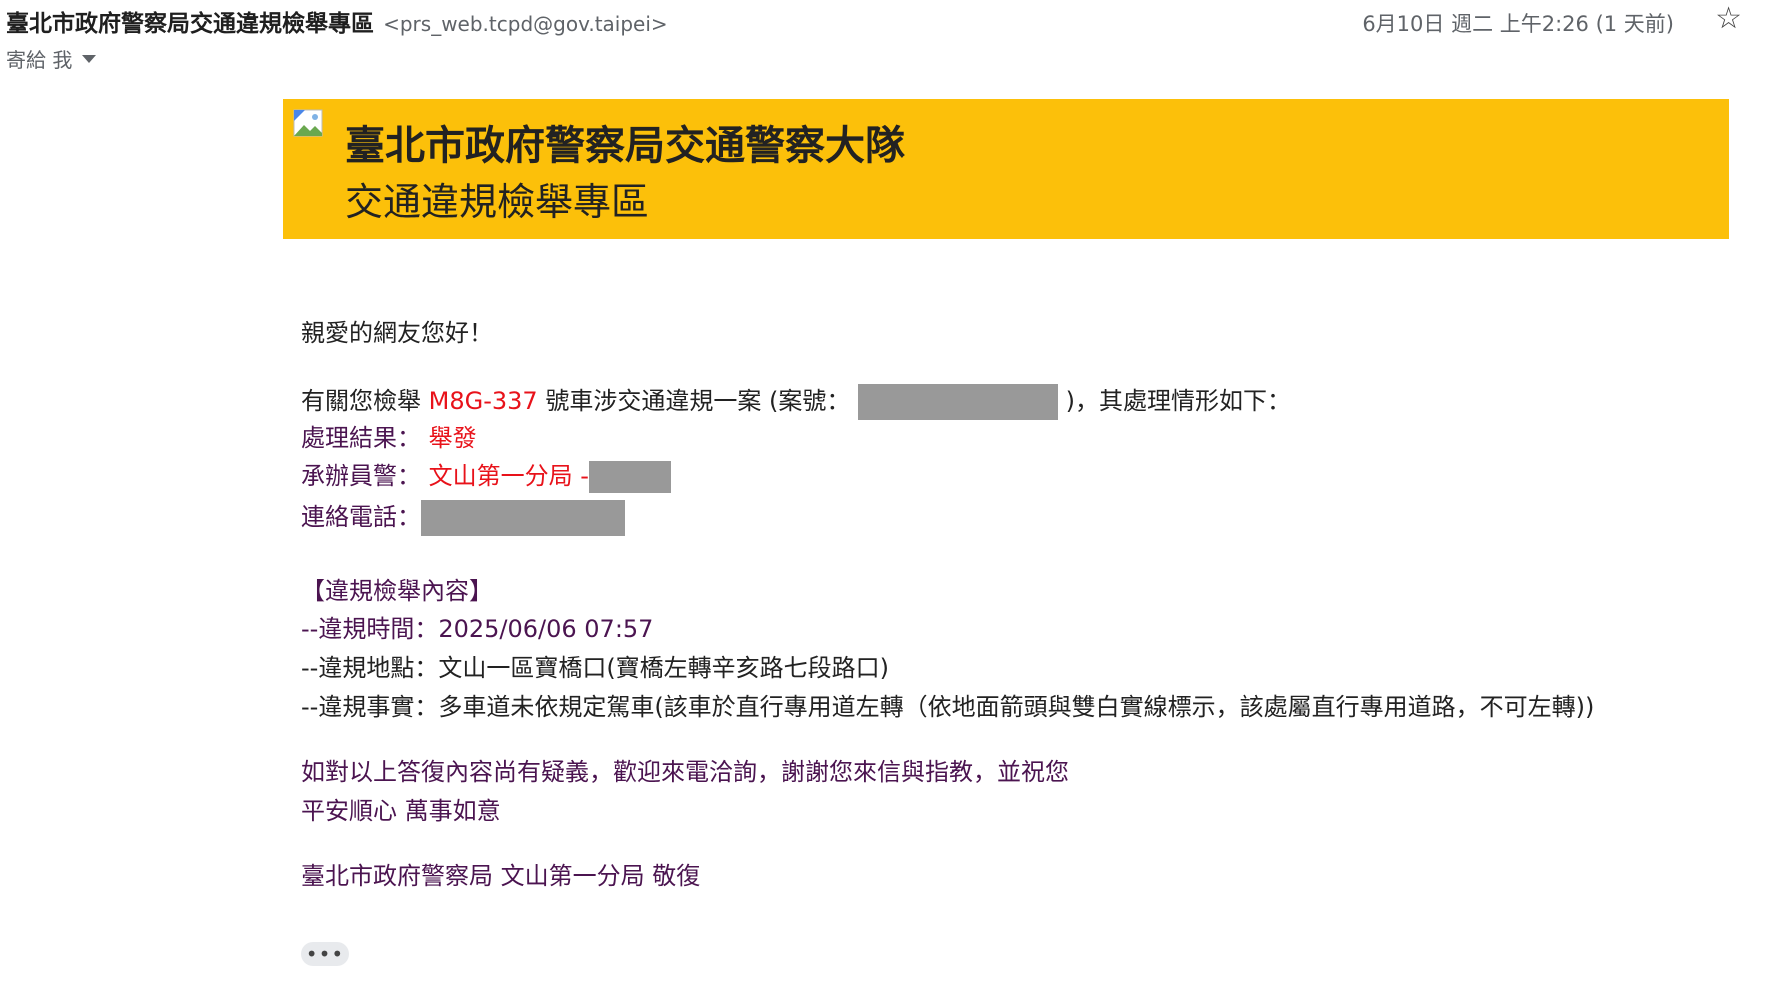 This screenshot has height=1006, width=1766. What do you see at coordinates (1006, 169) in the screenshot?
I see `email-banner: 臺北市政府警察局交通警察大隊 交通違規檢舉專區` at bounding box center [1006, 169].